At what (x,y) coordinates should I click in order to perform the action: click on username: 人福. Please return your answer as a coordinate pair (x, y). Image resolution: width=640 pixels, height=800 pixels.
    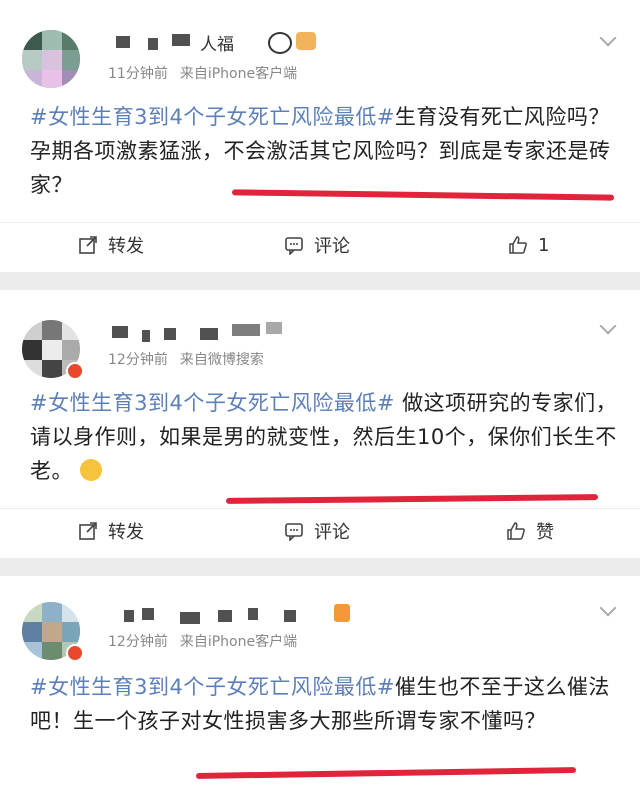
    Looking at the image, I should click on (218, 42).